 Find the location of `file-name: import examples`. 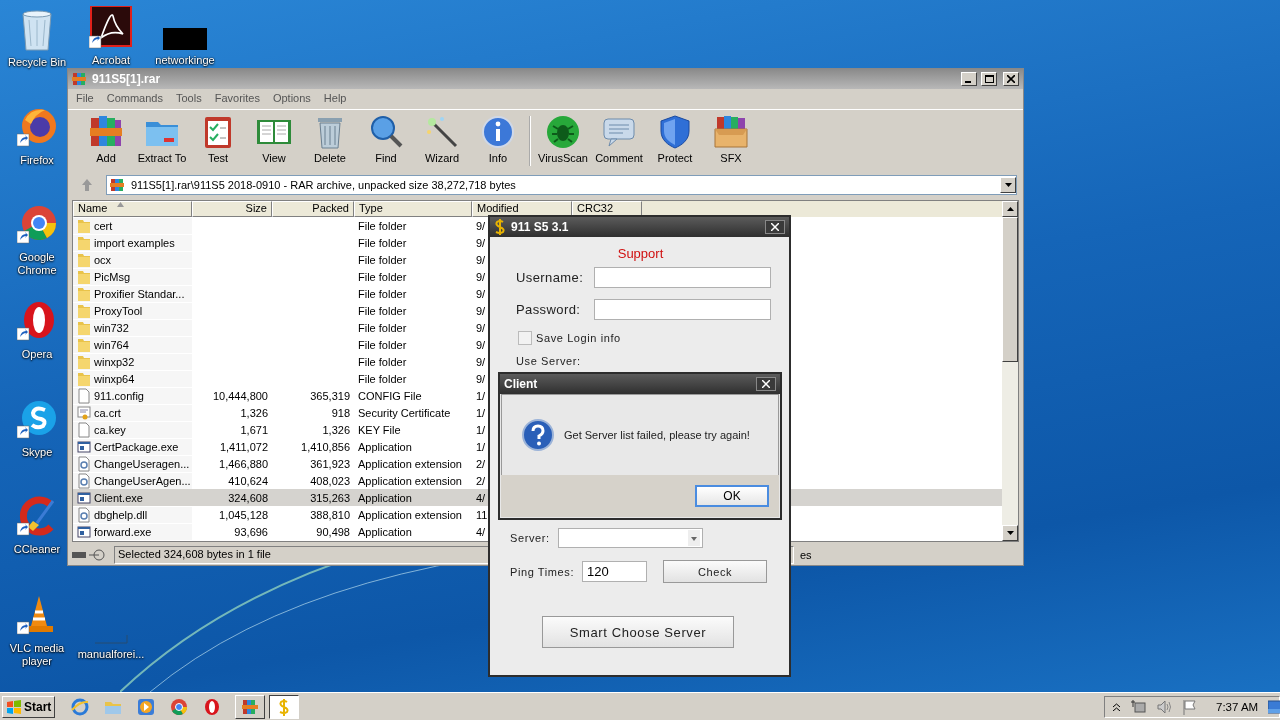

file-name: import examples is located at coordinates (134, 242).